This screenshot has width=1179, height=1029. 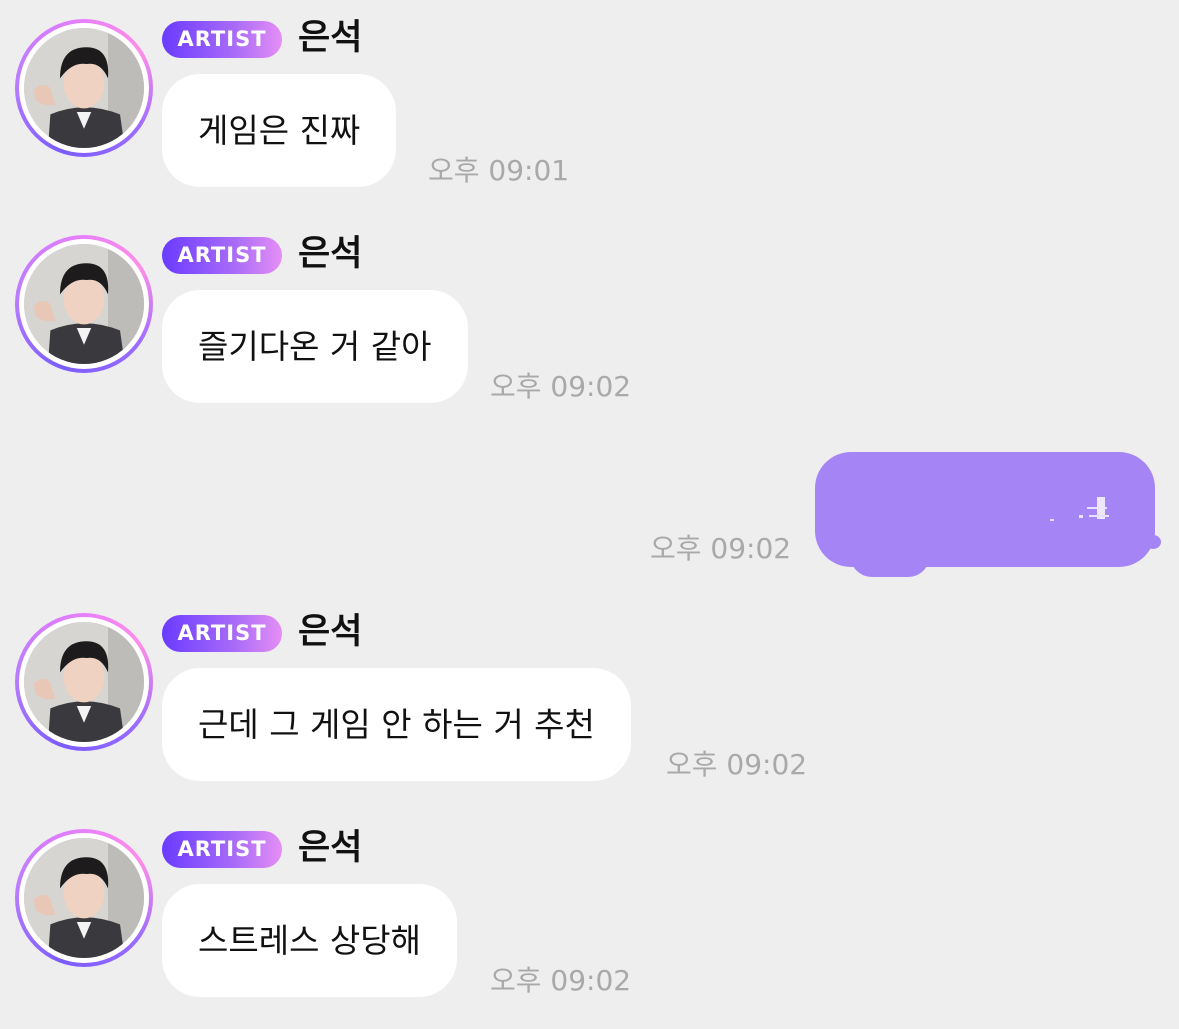 I want to click on message-bubble: 즐기다온 거 같아, so click(x=315, y=346).